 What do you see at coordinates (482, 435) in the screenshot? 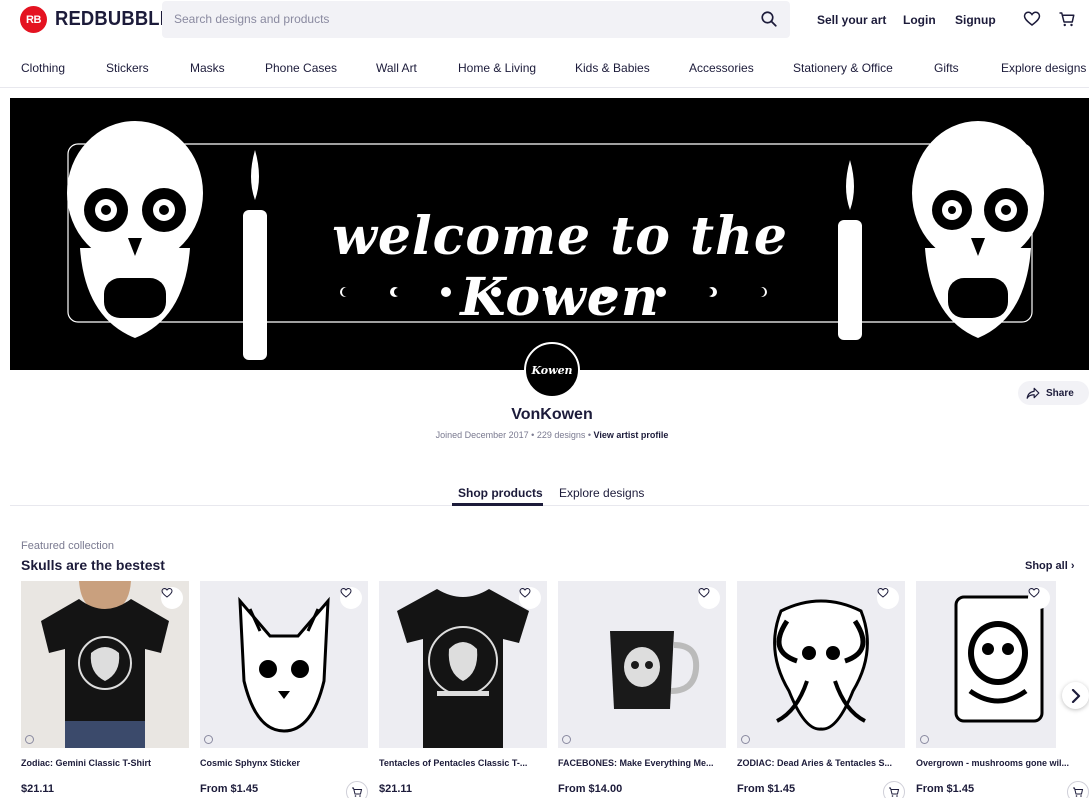
I see `joined-date: Joined December 2017` at bounding box center [482, 435].